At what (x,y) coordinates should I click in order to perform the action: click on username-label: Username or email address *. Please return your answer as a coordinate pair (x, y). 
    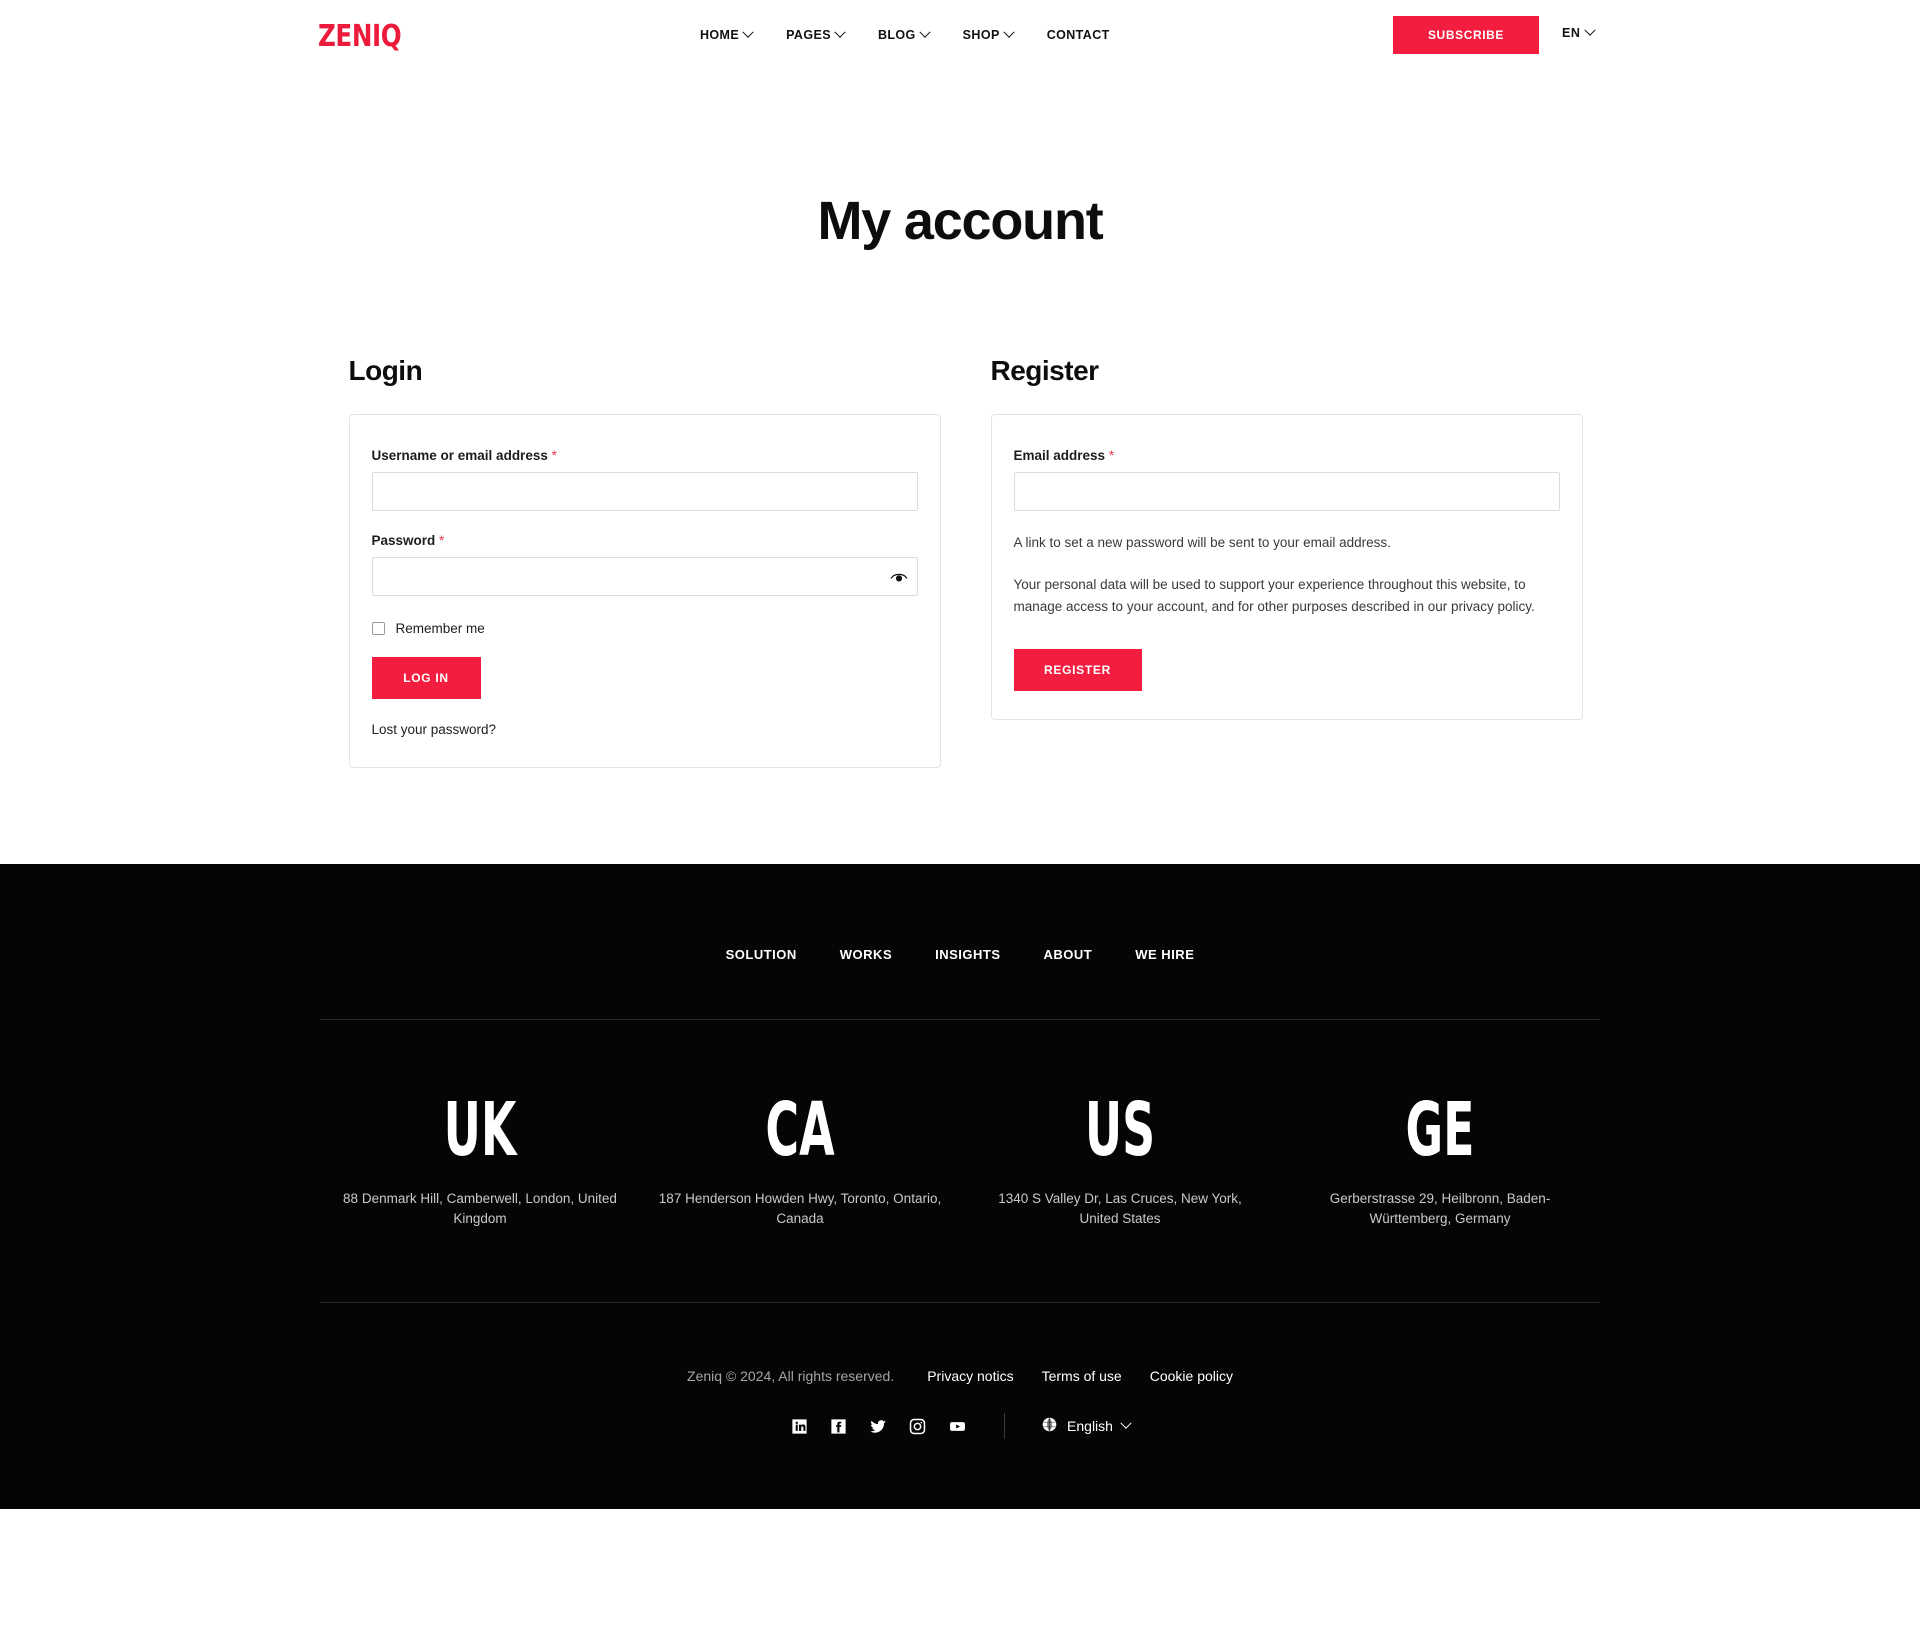
    Looking at the image, I should click on (645, 455).